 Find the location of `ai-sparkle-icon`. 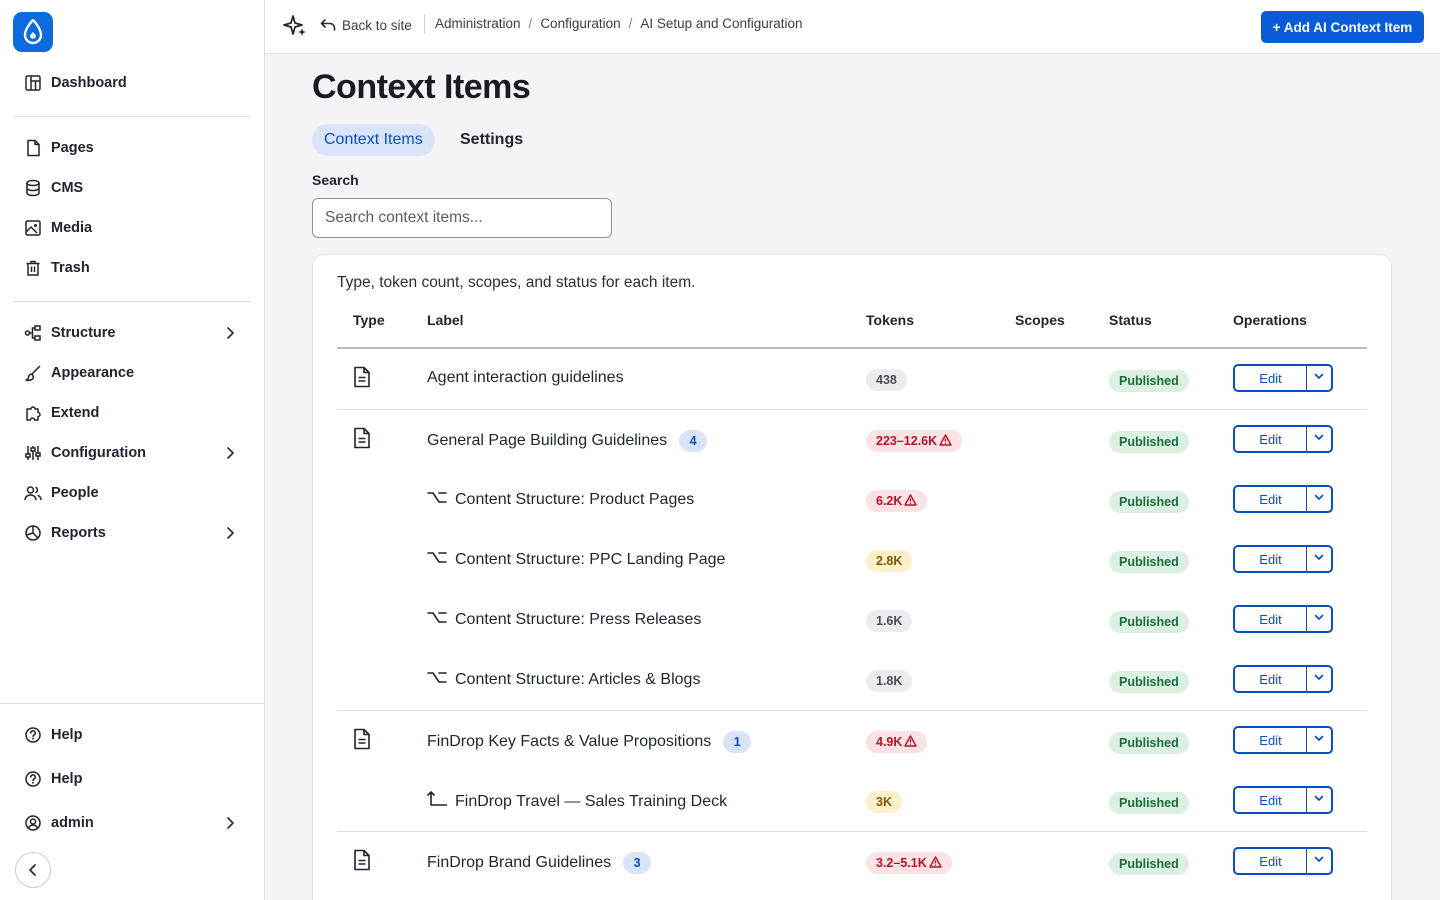

ai-sparkle-icon is located at coordinates (296, 26).